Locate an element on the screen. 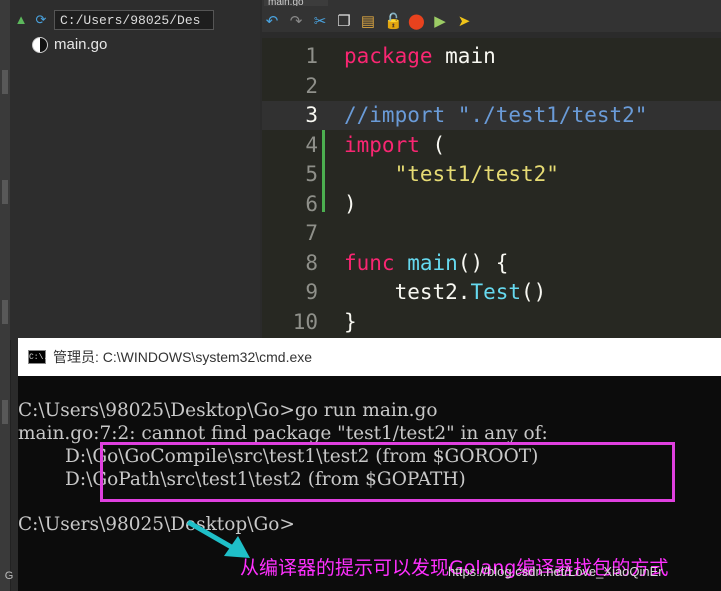 This screenshot has width=721, height=591. code-text: ) is located at coordinates (350, 204).